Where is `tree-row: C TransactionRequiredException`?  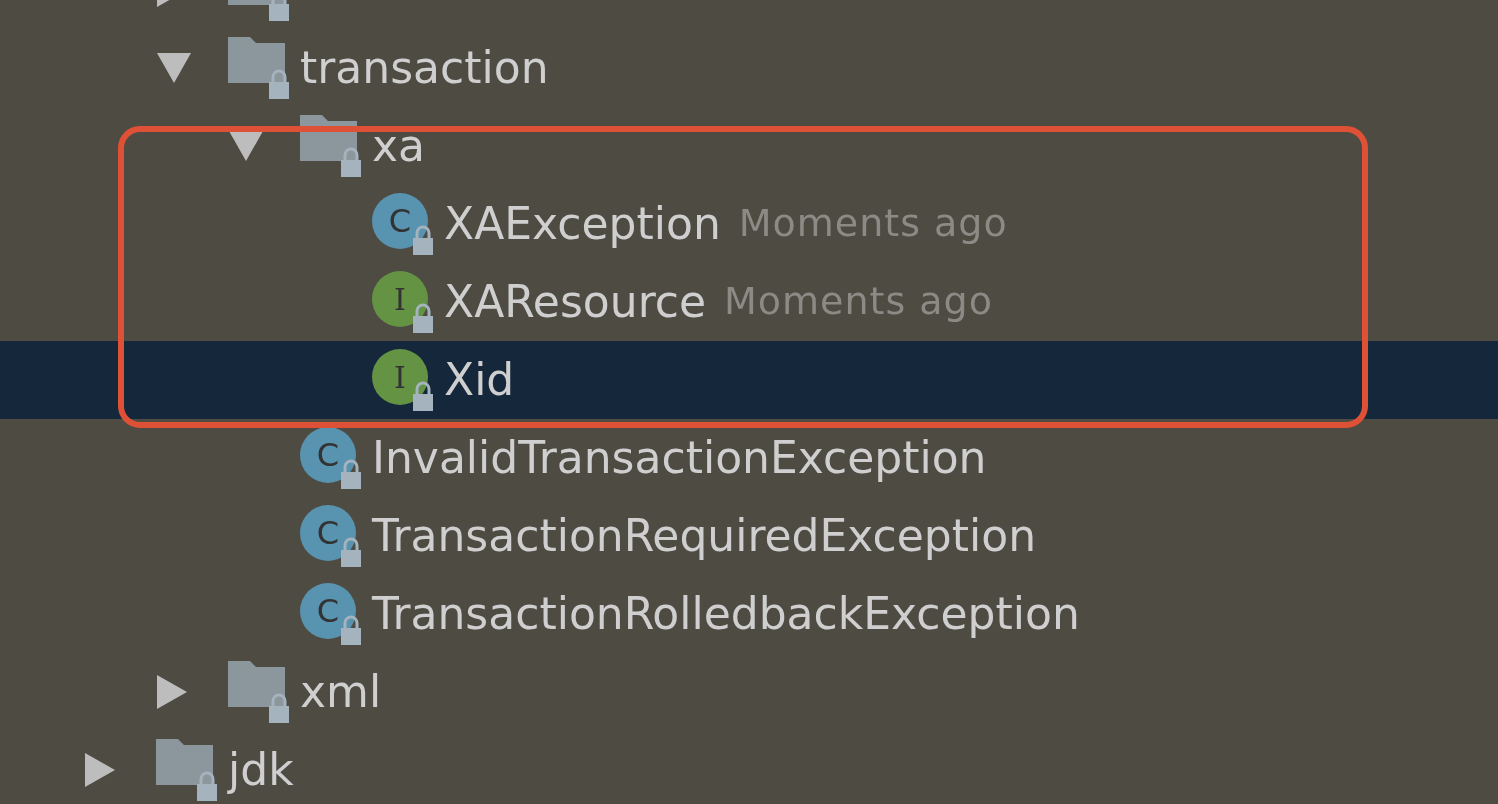
tree-row: C TransactionRequiredException is located at coordinates (749, 536).